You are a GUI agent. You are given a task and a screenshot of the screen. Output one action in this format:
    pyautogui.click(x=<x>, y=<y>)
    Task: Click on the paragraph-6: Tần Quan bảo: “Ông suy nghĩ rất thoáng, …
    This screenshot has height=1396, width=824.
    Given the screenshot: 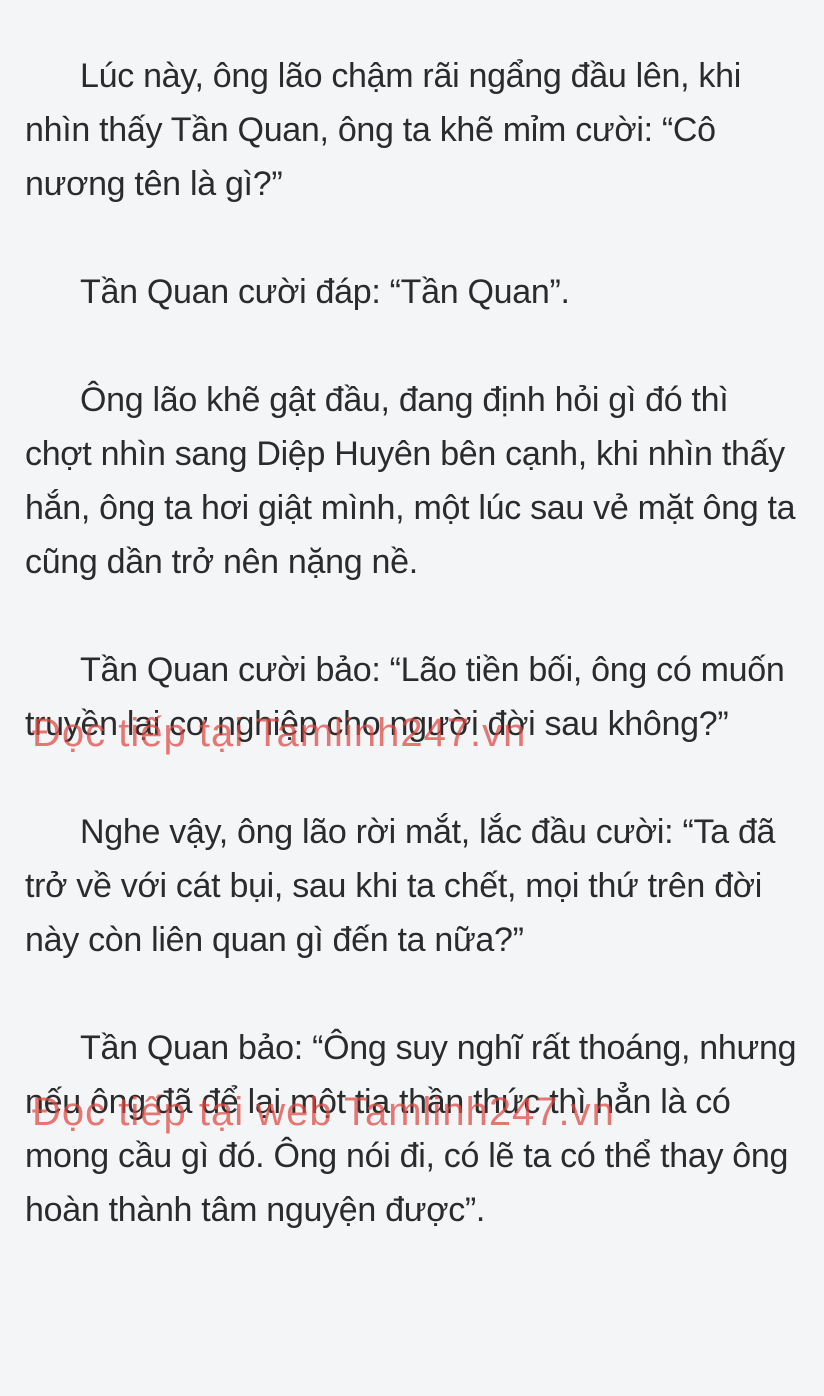 What is the action you would take?
    pyautogui.click(x=411, y=1129)
    